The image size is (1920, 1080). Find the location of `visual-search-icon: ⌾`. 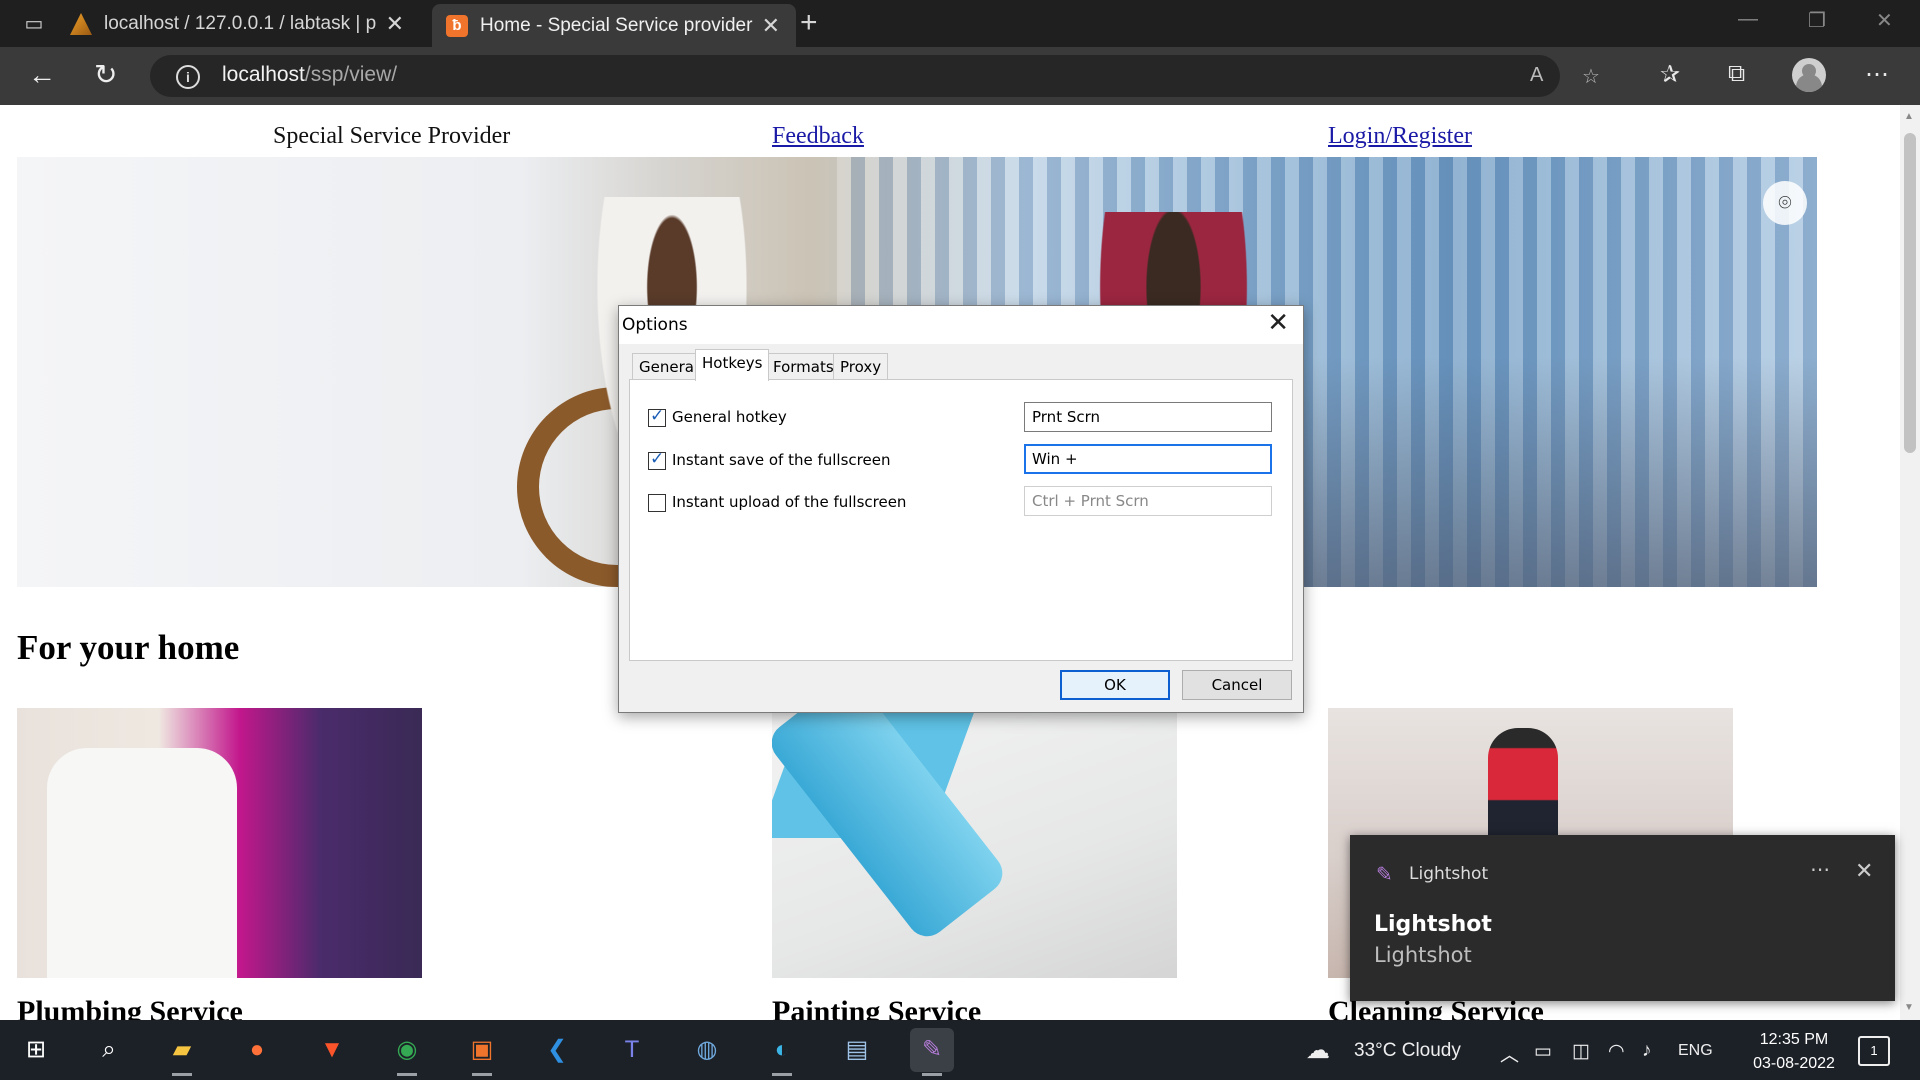

visual-search-icon: ⌾ is located at coordinates (1785, 203).